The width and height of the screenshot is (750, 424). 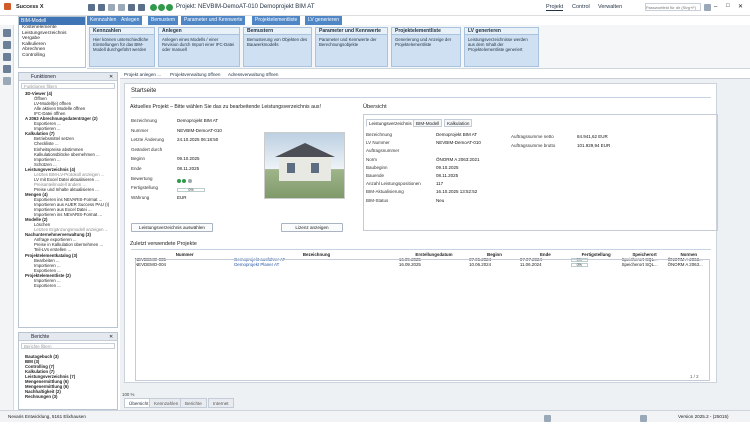 I want to click on group-title: LV generieren, so click(x=501, y=31).